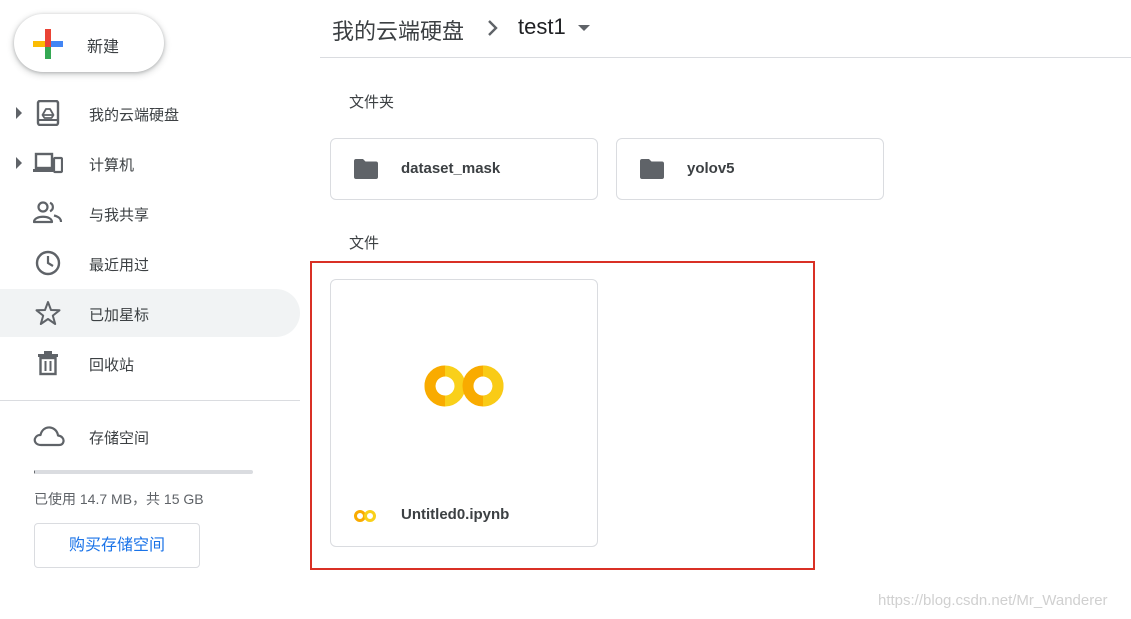 This screenshot has height=619, width=1131. What do you see at coordinates (48, 363) in the screenshot?
I see `trash-icon` at bounding box center [48, 363].